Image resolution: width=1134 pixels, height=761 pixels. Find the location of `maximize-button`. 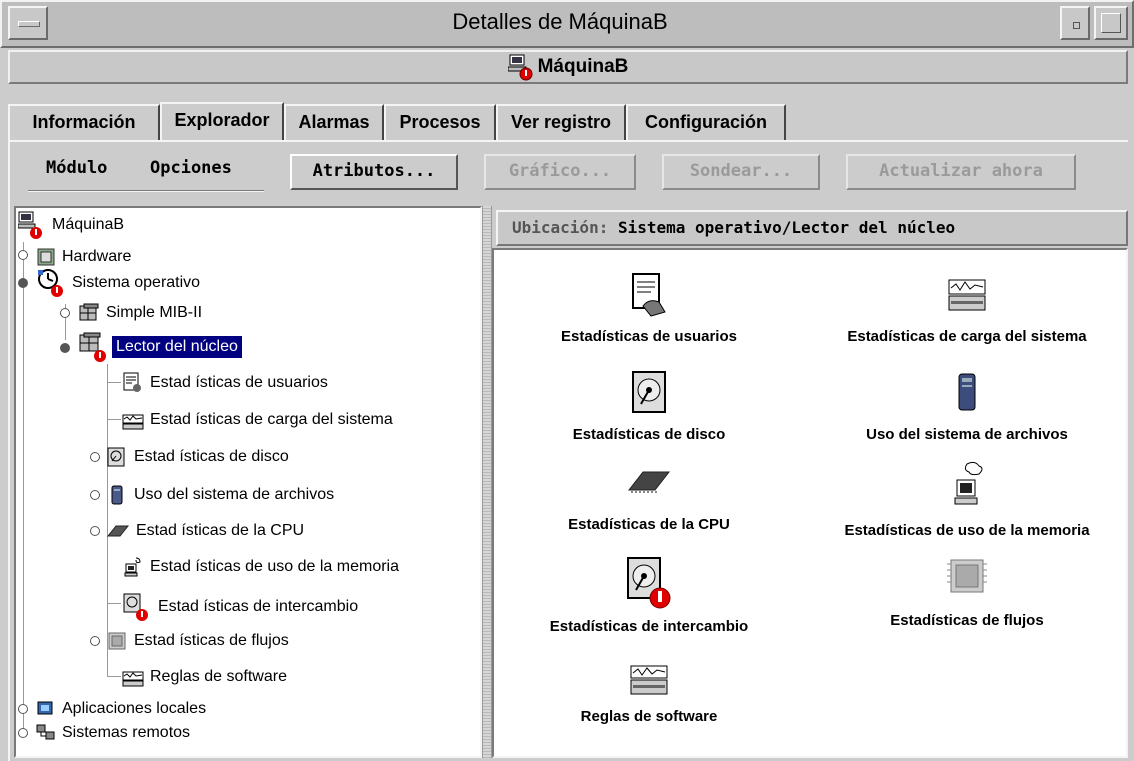

maximize-button is located at coordinates (1111, 23).